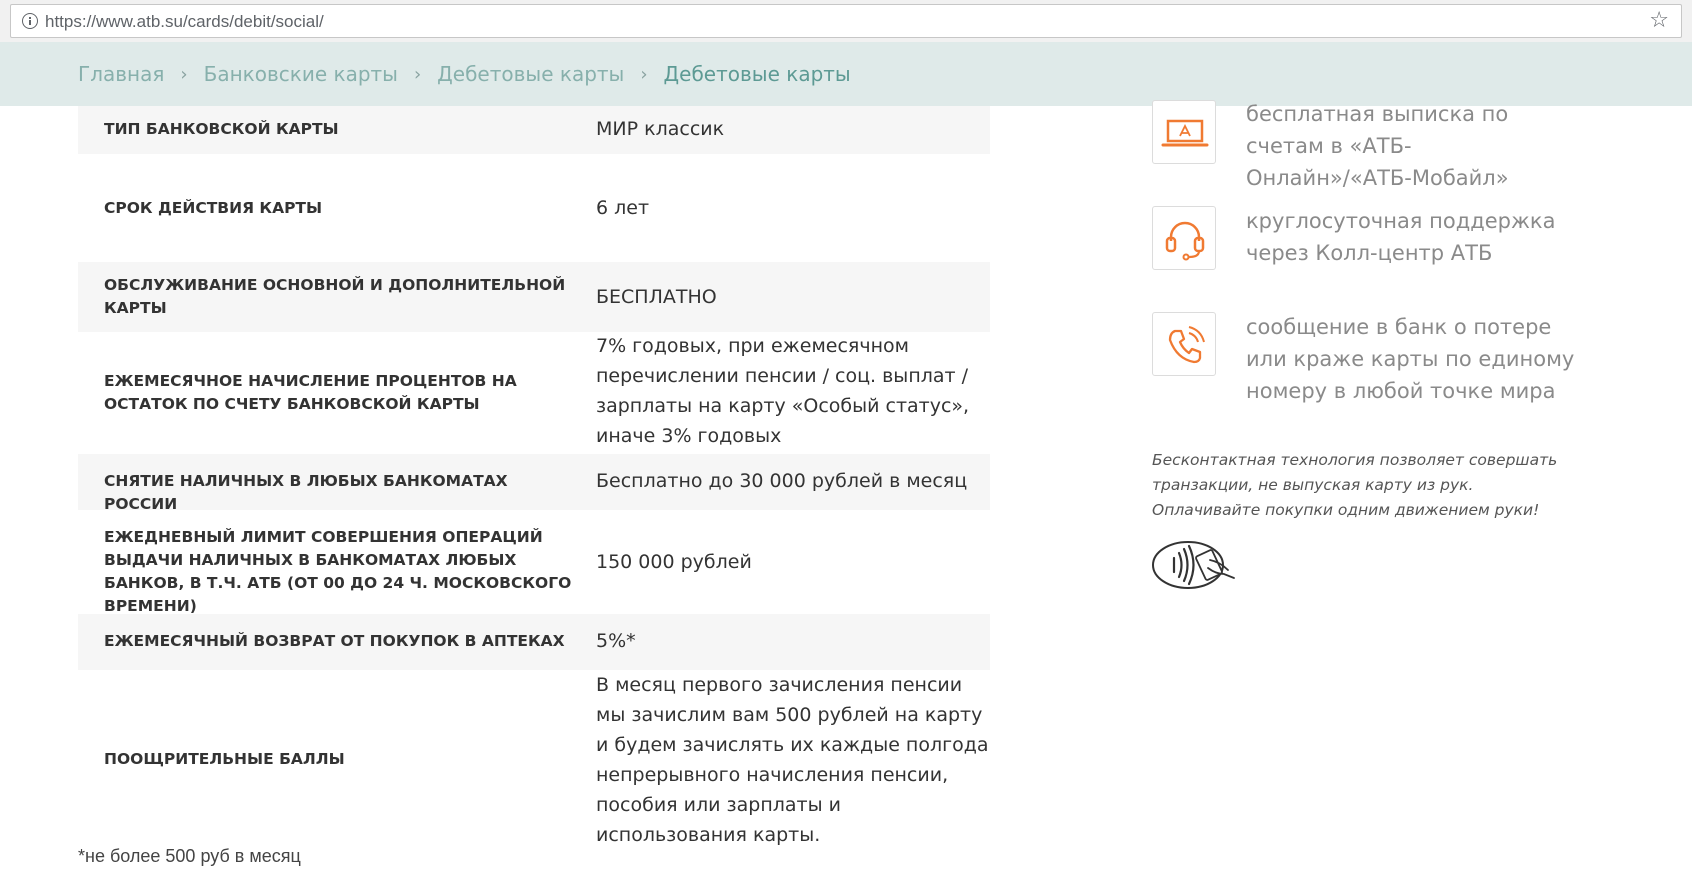  I want to click on url-text: https://www.atb.su/cards/debit/social/, so click(184, 22).